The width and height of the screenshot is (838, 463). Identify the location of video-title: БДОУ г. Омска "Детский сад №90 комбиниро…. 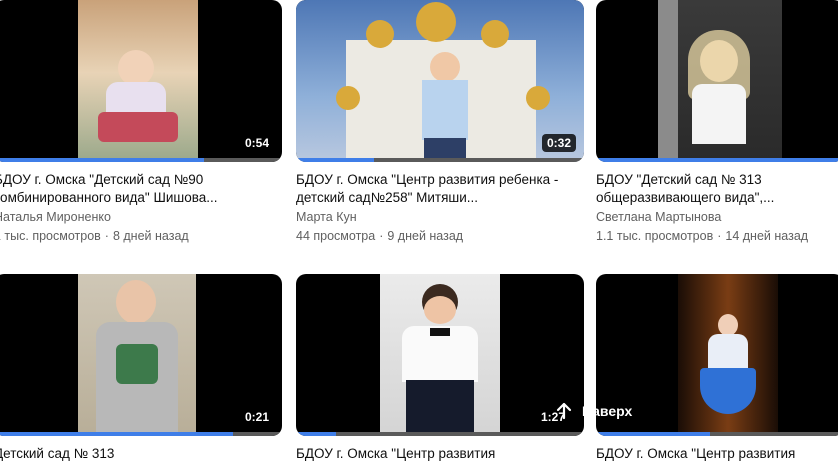
(139, 189).